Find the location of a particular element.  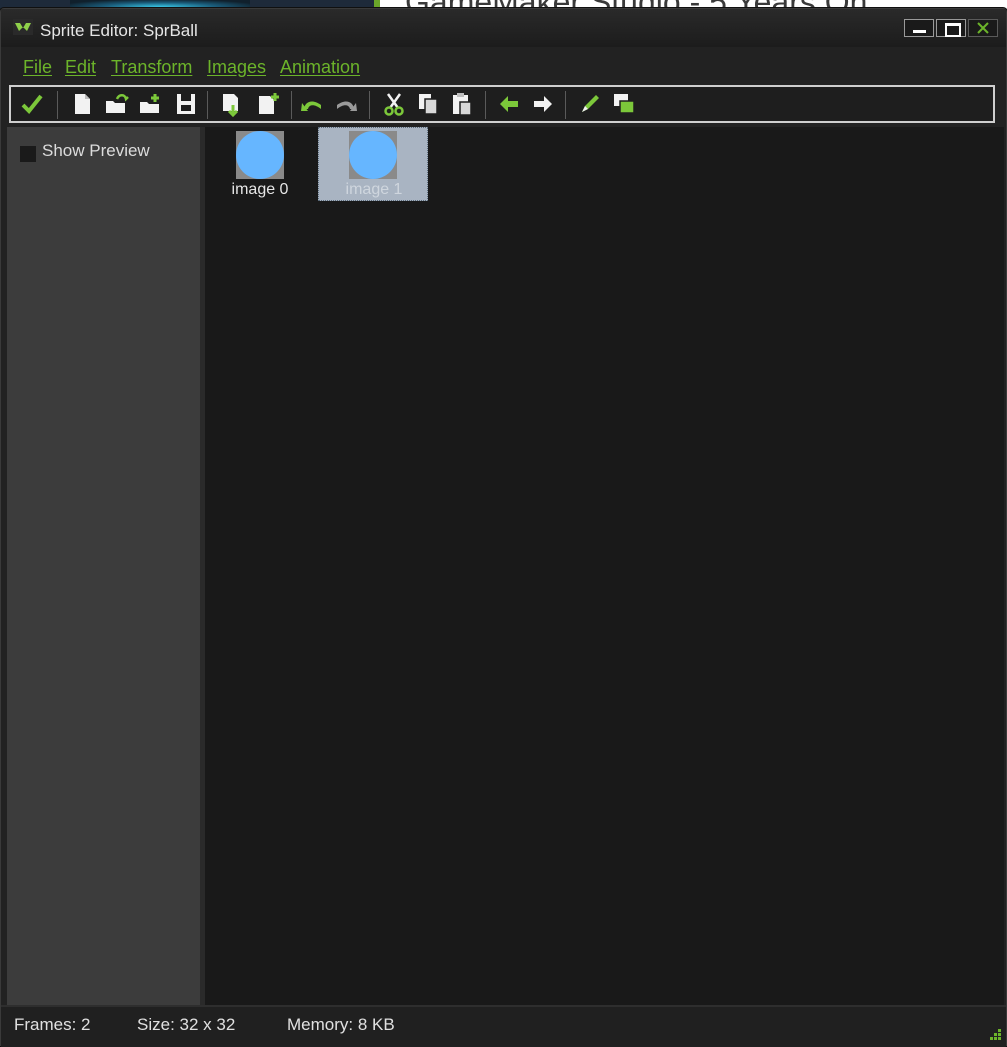

paste-icon is located at coordinates (462, 104).